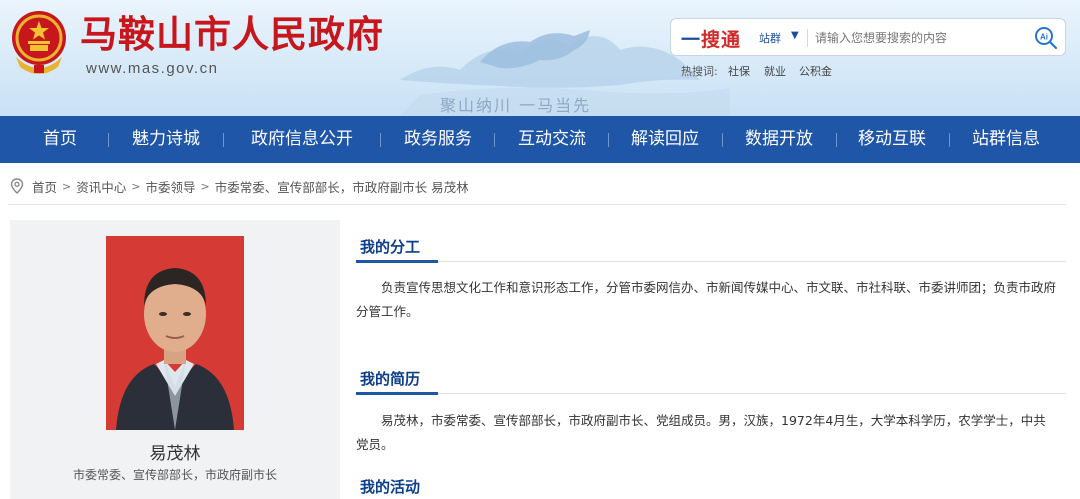  I want to click on nav-item-home: 首页, so click(60, 139).